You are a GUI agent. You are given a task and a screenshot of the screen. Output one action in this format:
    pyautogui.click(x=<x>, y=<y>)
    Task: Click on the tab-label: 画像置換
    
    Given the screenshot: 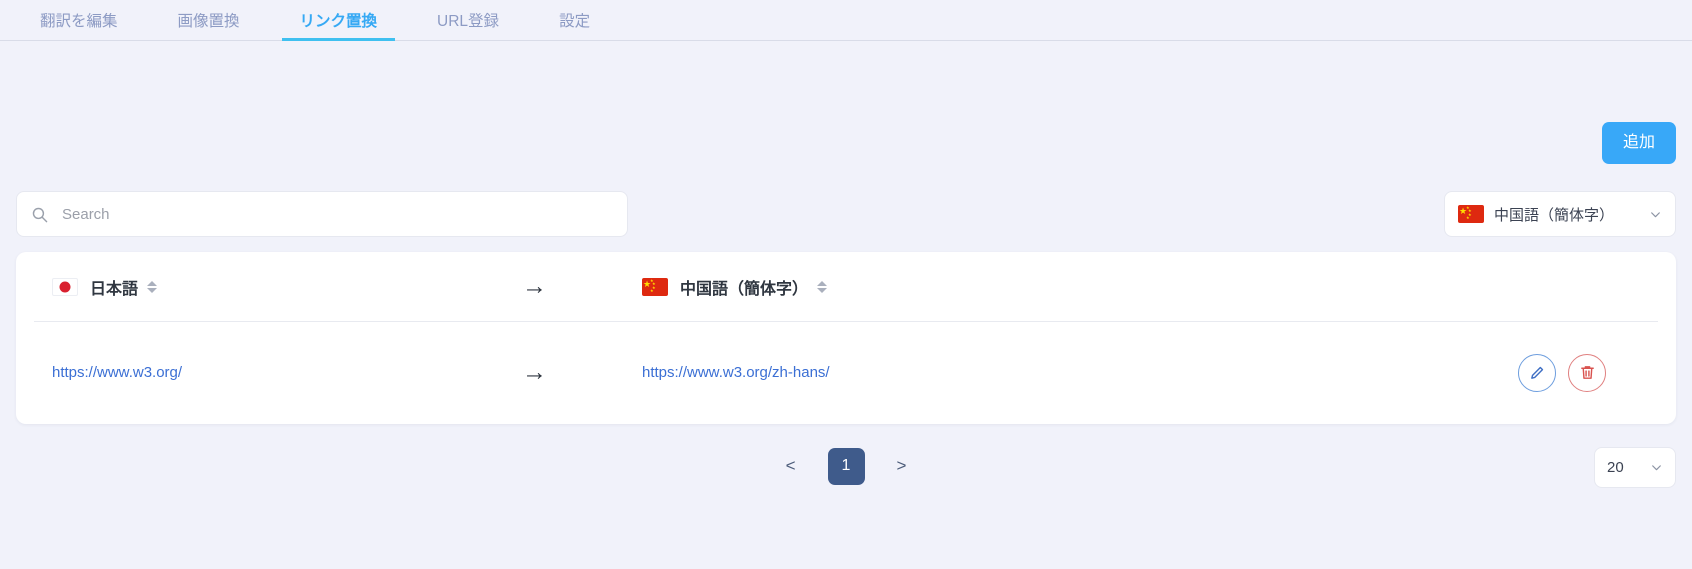 What is the action you would take?
    pyautogui.click(x=208, y=21)
    